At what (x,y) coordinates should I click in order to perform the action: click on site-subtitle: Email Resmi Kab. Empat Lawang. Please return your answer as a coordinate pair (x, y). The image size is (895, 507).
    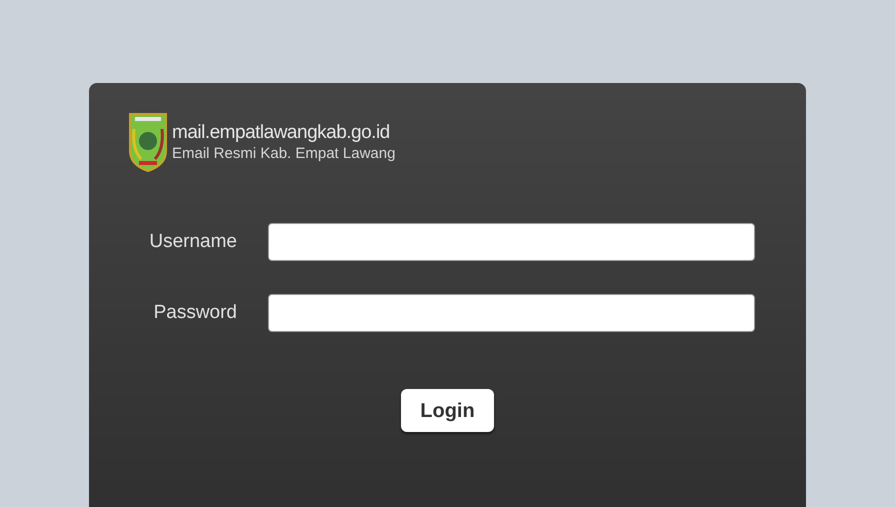
    Looking at the image, I should click on (284, 154).